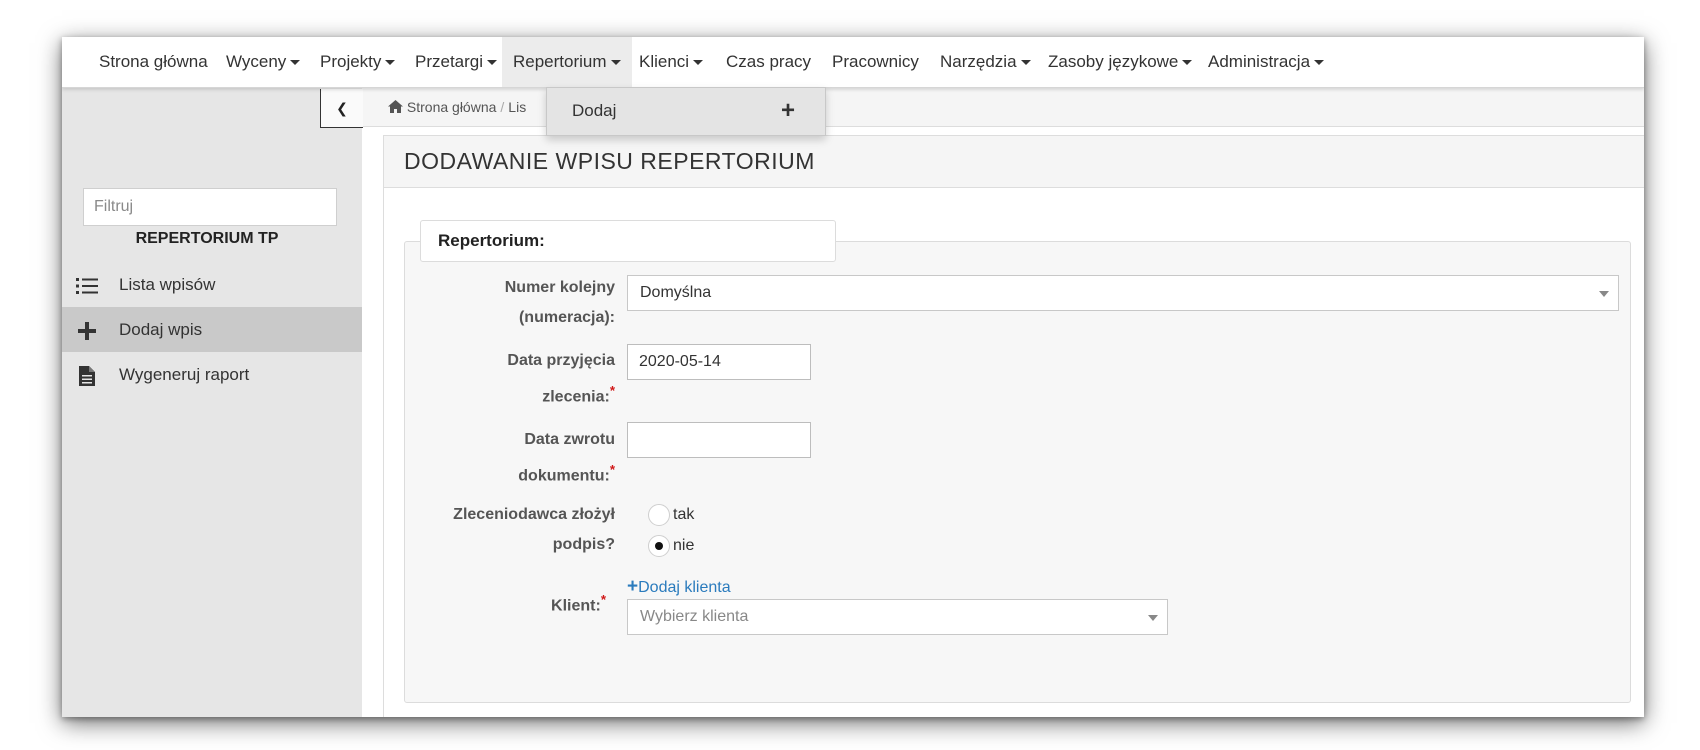 The height and width of the screenshot is (750, 1700). Describe the element at coordinates (1113, 61) in the screenshot. I see `nav-label: Zasoby językowe` at that location.